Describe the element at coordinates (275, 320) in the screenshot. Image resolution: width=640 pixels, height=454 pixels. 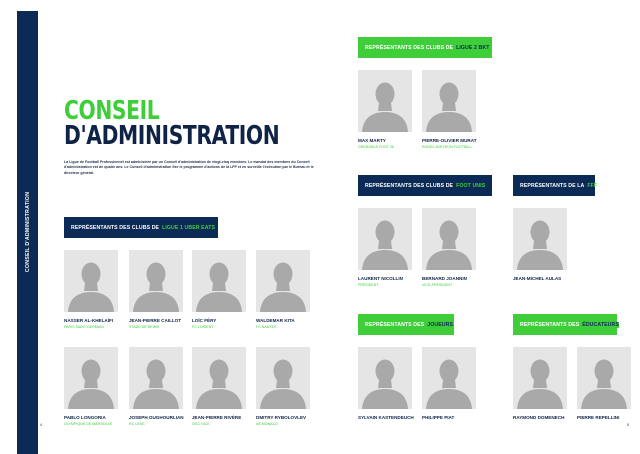
I see `person-name: WALDEMAR KITA` at that location.